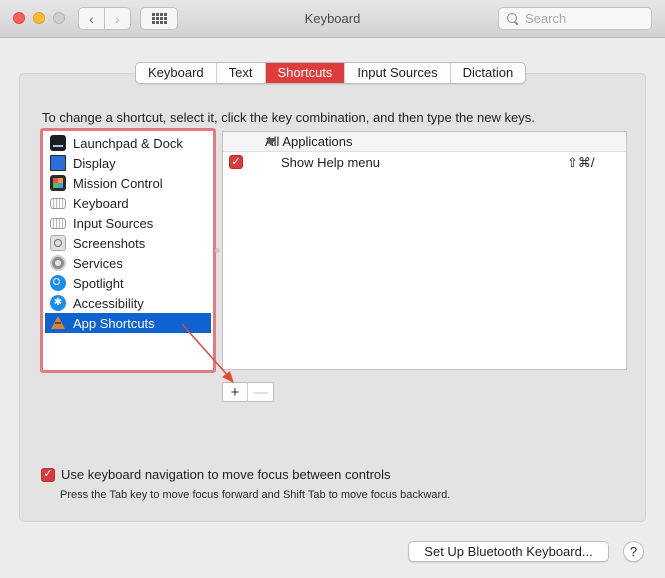 This screenshot has height=578, width=665. What do you see at coordinates (305, 73) in the screenshot?
I see `tab-shortcuts: Shortcuts` at bounding box center [305, 73].